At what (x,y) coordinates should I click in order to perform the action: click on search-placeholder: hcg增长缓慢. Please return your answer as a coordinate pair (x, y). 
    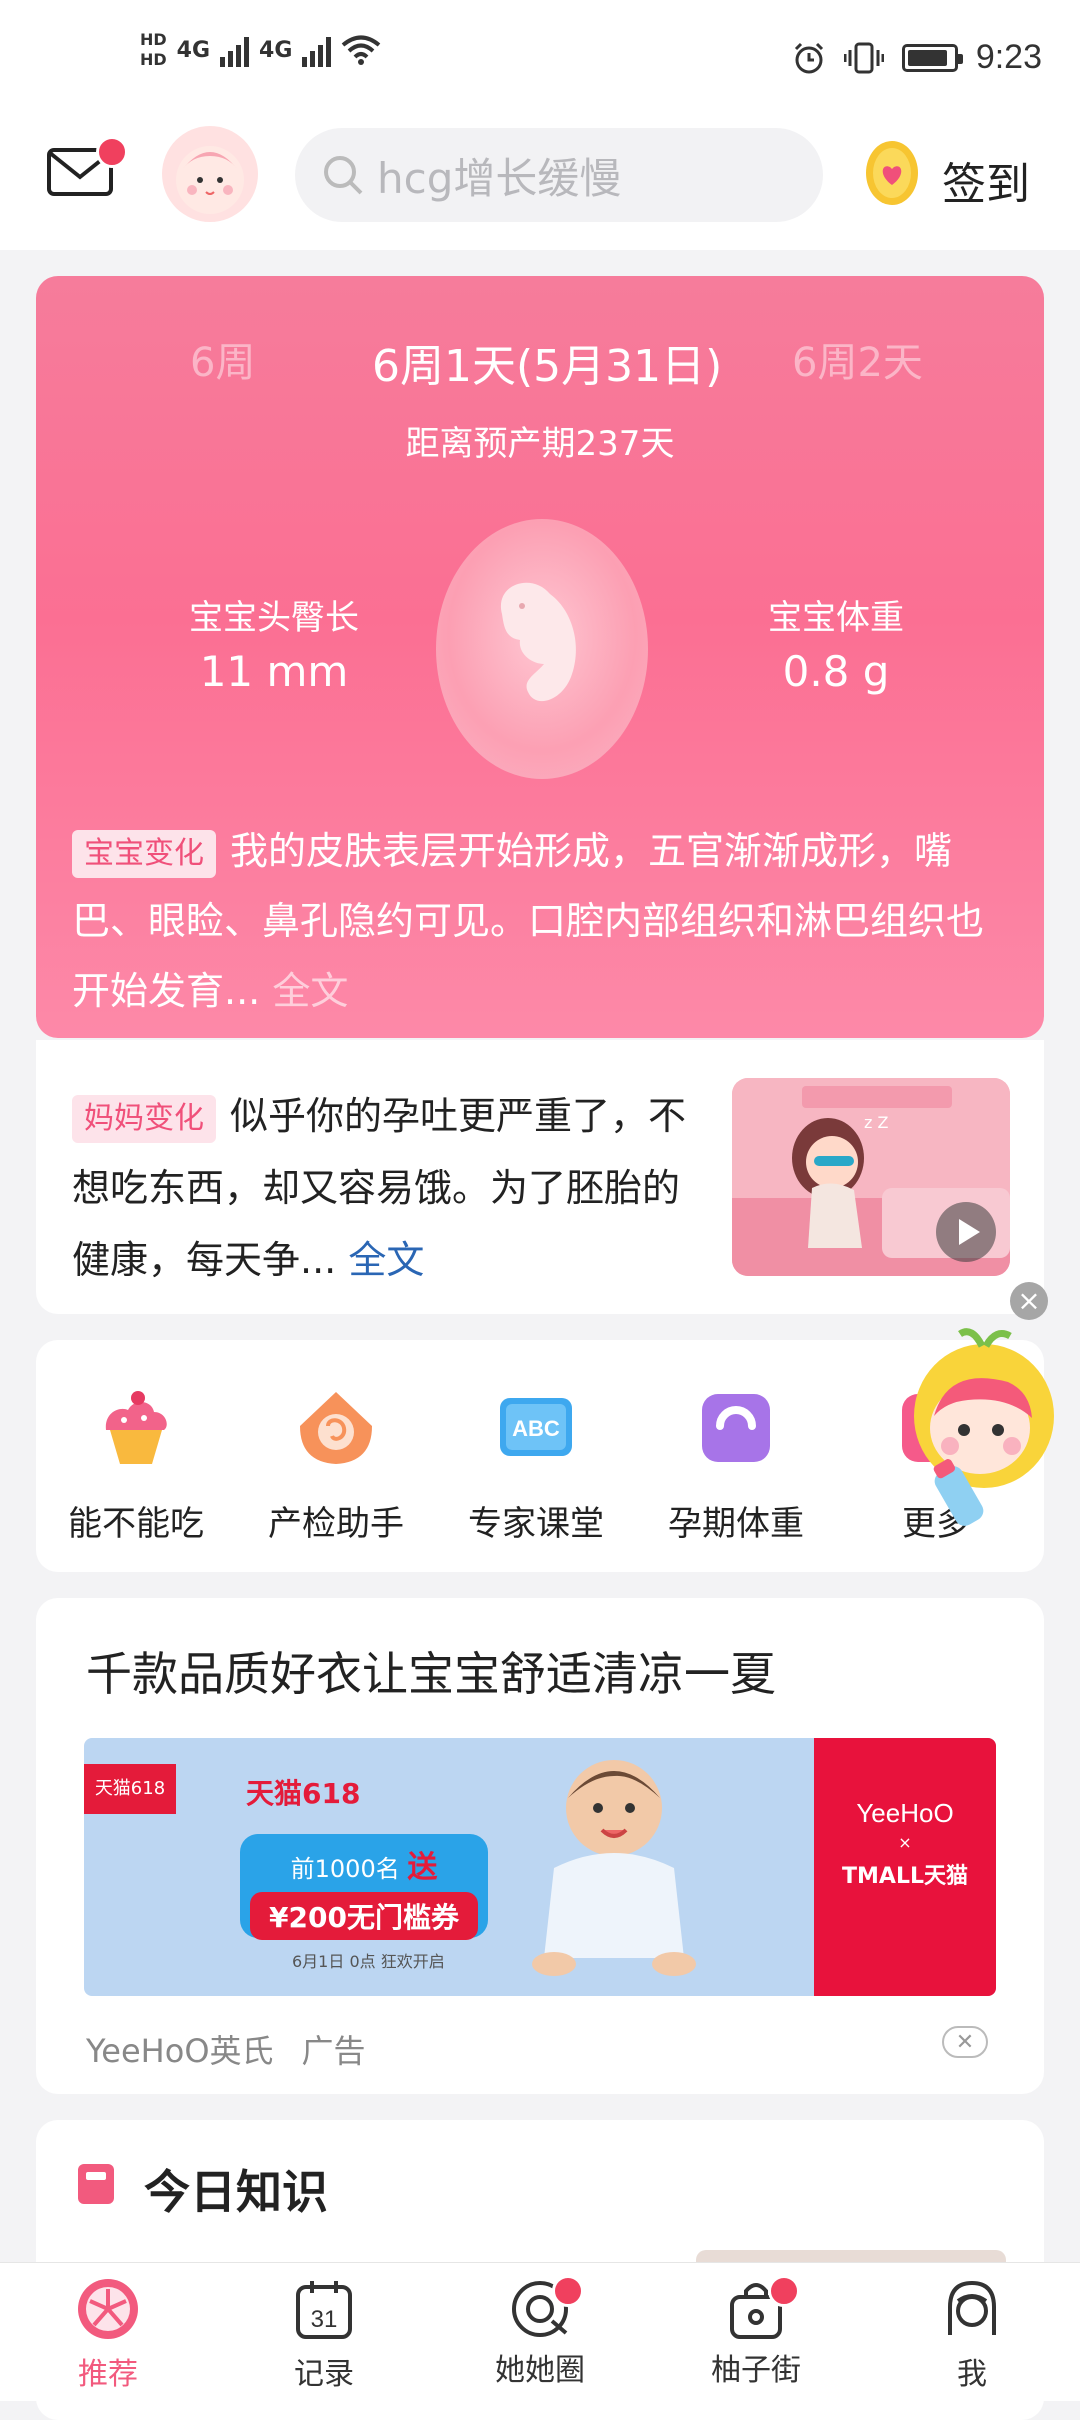
    Looking at the image, I should click on (499, 178).